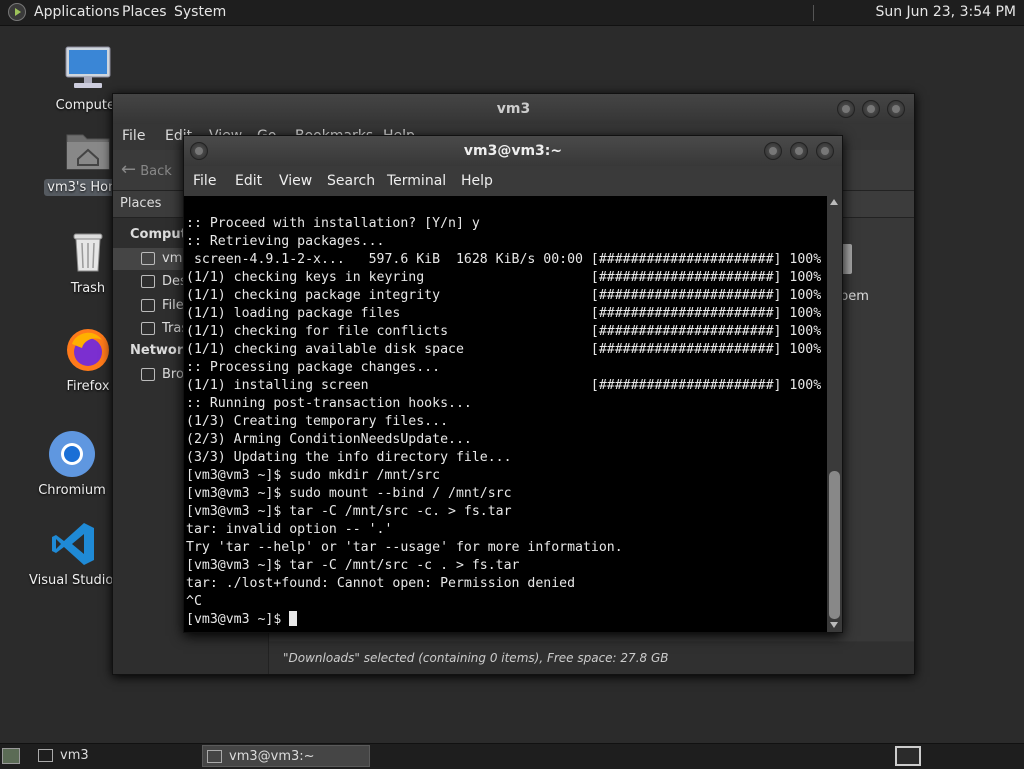 The width and height of the screenshot is (1024, 769). I want to click on computer-icon, so click(88, 69).